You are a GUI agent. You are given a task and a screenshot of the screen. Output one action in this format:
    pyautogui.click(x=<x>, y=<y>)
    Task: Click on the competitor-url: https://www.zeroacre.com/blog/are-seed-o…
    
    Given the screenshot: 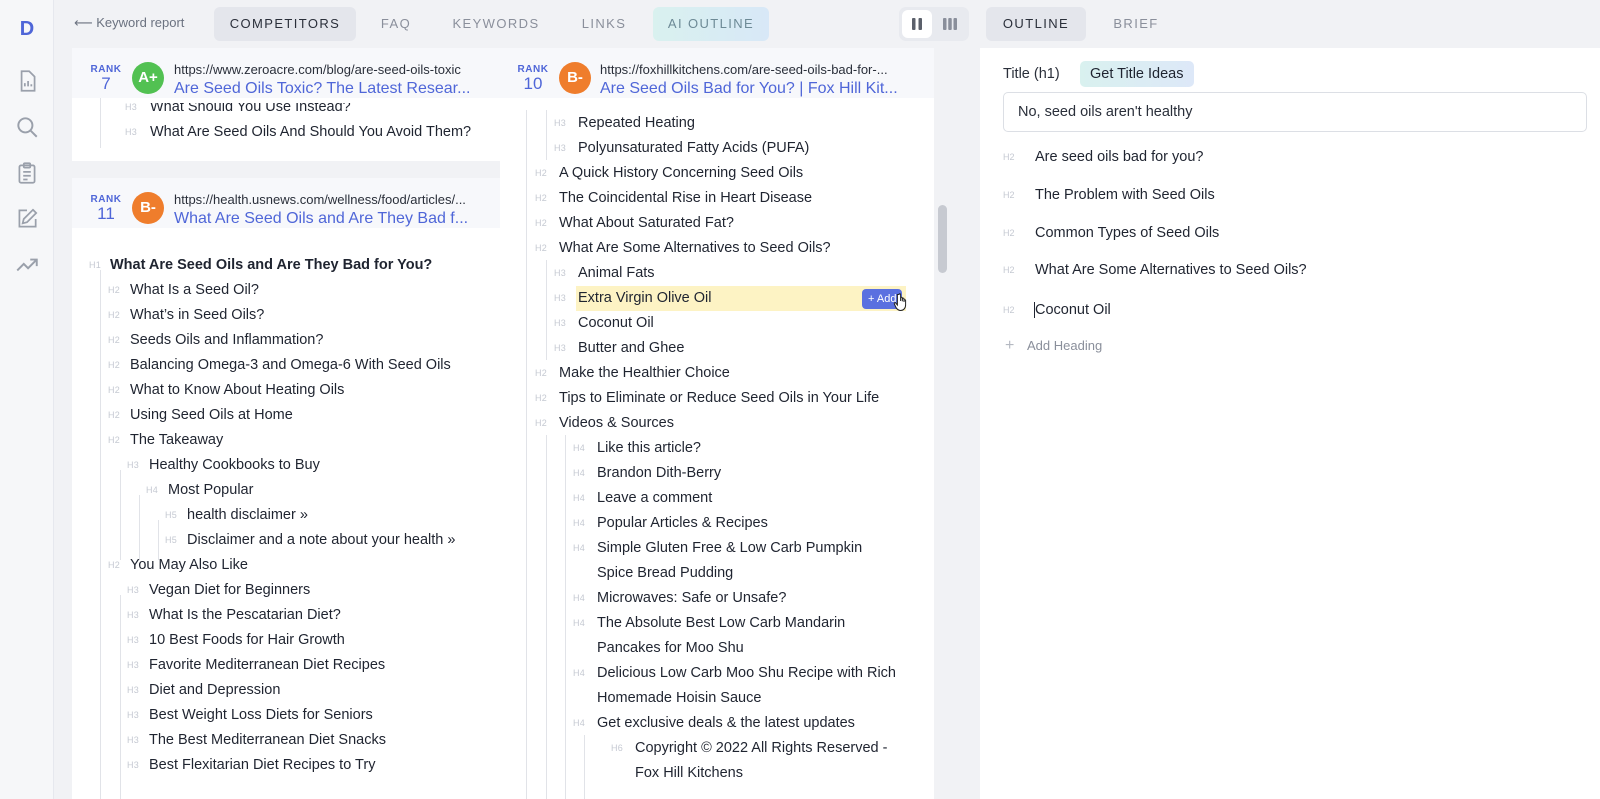 What is the action you would take?
    pyautogui.click(x=317, y=69)
    